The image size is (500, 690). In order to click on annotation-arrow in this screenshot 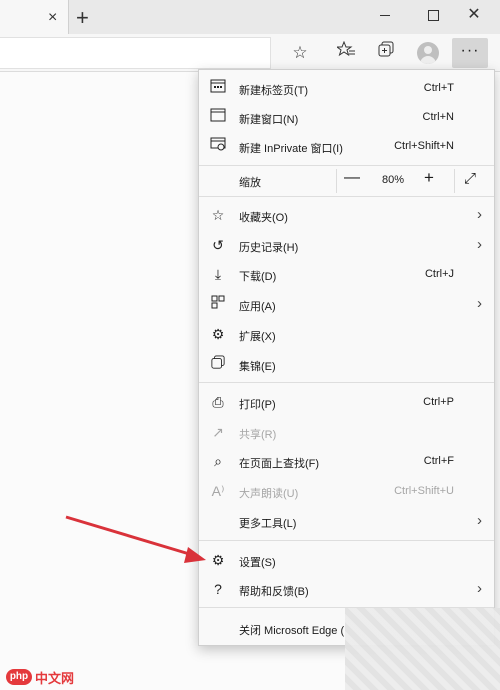, I will do `click(135, 539)`.